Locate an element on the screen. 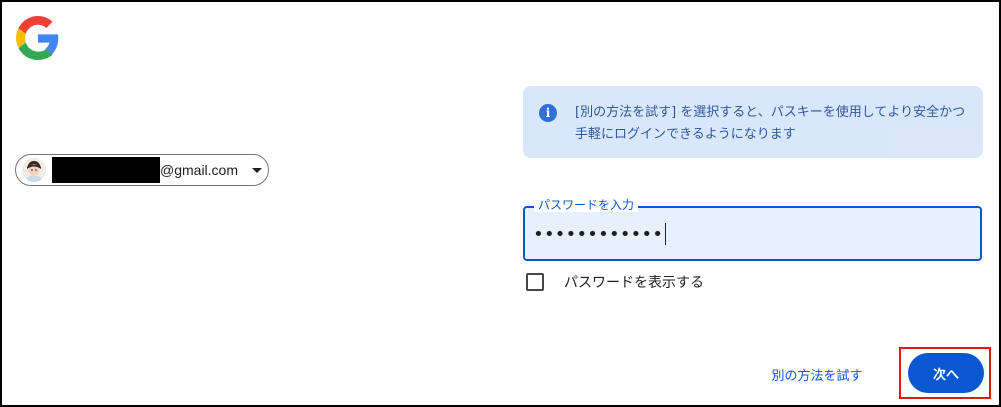 This screenshot has height=407, width=1001. info-icon: i is located at coordinates (548, 113).